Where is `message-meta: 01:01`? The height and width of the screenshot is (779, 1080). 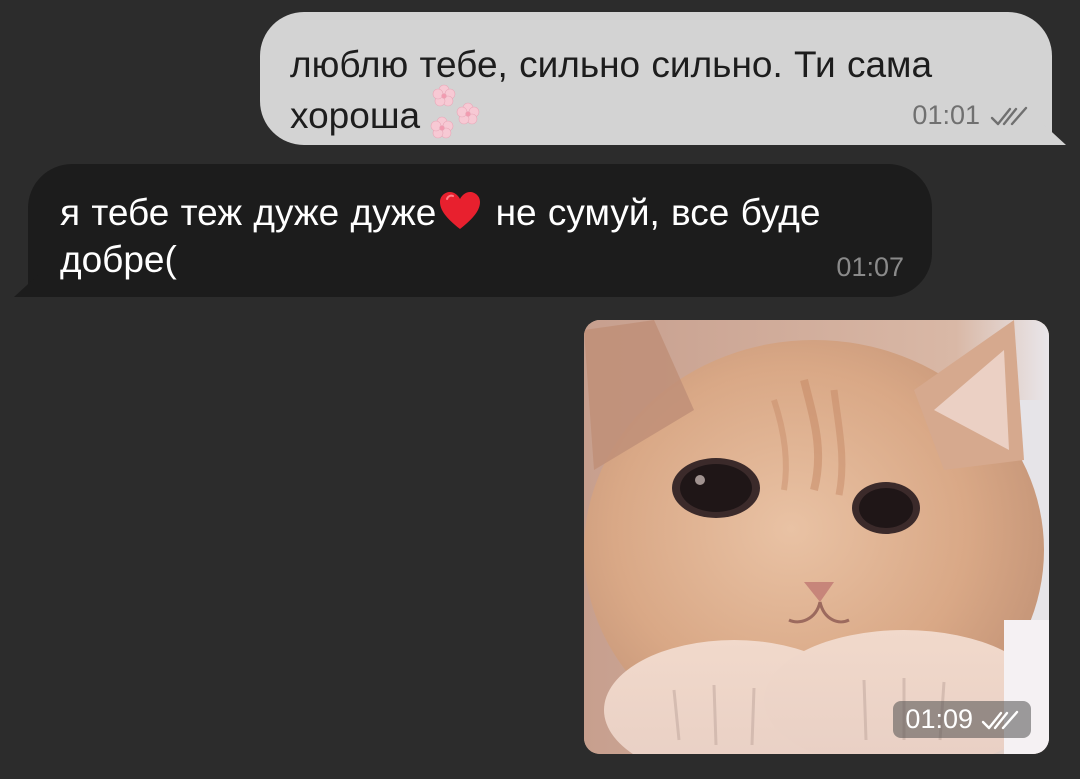
message-meta: 01:01 is located at coordinates (971, 115).